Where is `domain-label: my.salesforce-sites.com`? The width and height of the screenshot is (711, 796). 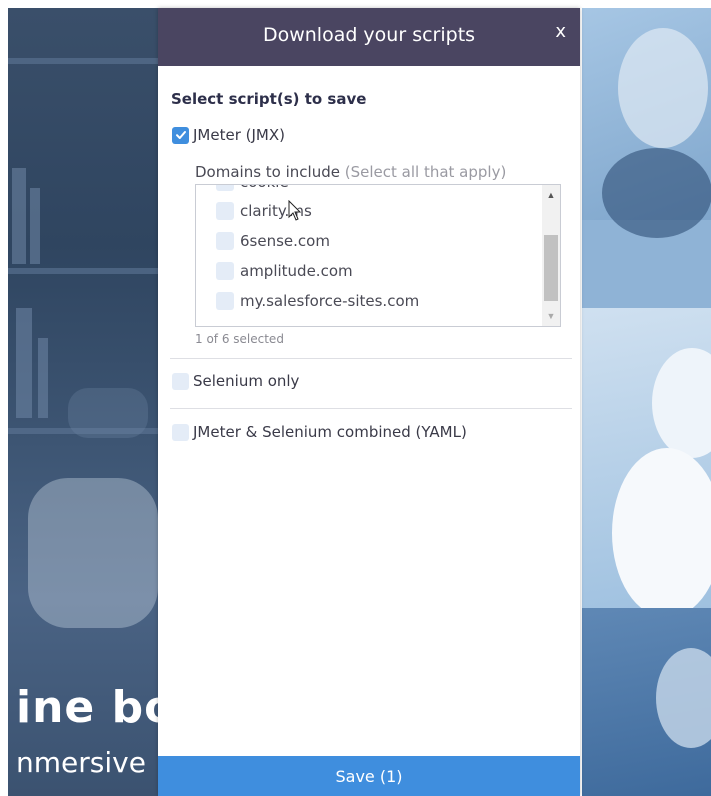 domain-label: my.salesforce-sites.com is located at coordinates (330, 301).